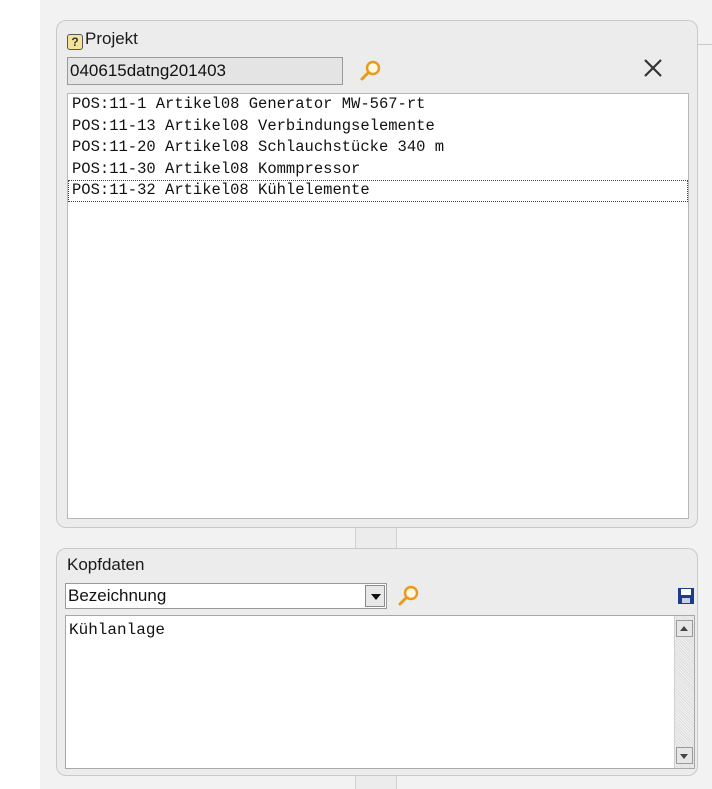 This screenshot has width=712, height=789. Describe the element at coordinates (684, 755) in the screenshot. I see `scroll-down-arrow-icon` at that location.